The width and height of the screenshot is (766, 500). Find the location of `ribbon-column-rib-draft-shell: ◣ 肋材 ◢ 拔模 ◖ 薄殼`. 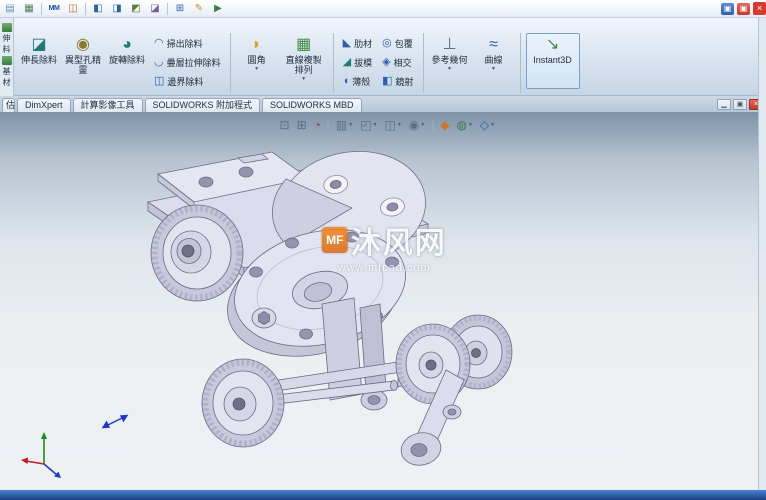

ribbon-column-rib-draft-shell: ◣ 肋材 ◢ 拔模 ◖ 薄殼 is located at coordinates (357, 61).